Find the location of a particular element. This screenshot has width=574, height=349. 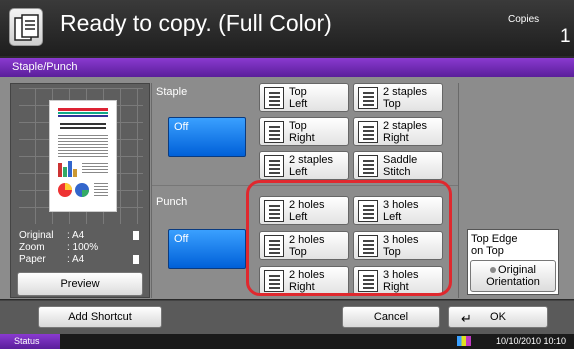

staple-top-right-icon is located at coordinates (274, 132).